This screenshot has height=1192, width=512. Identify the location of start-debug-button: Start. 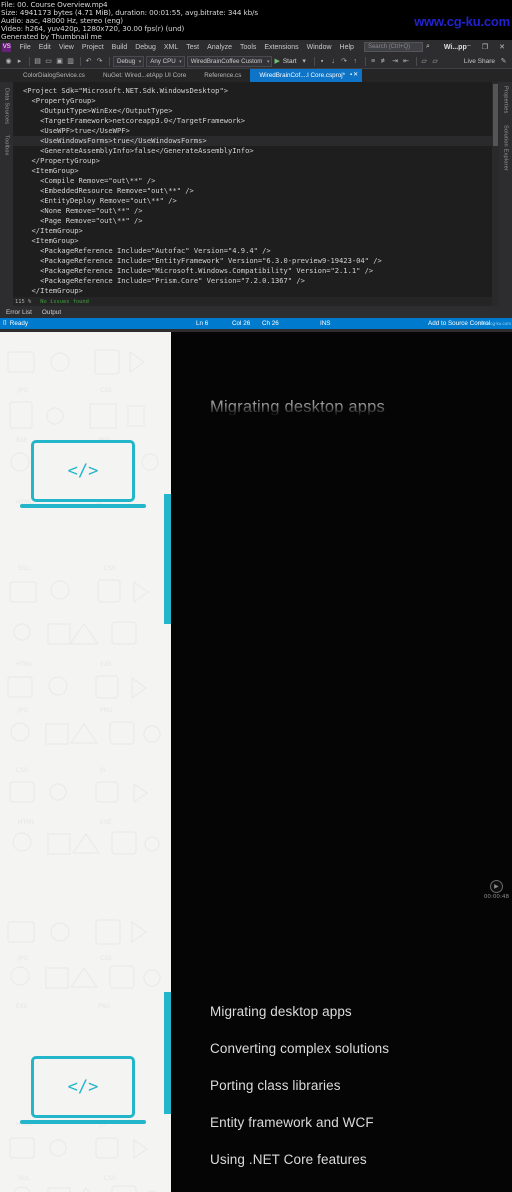
(290, 61).